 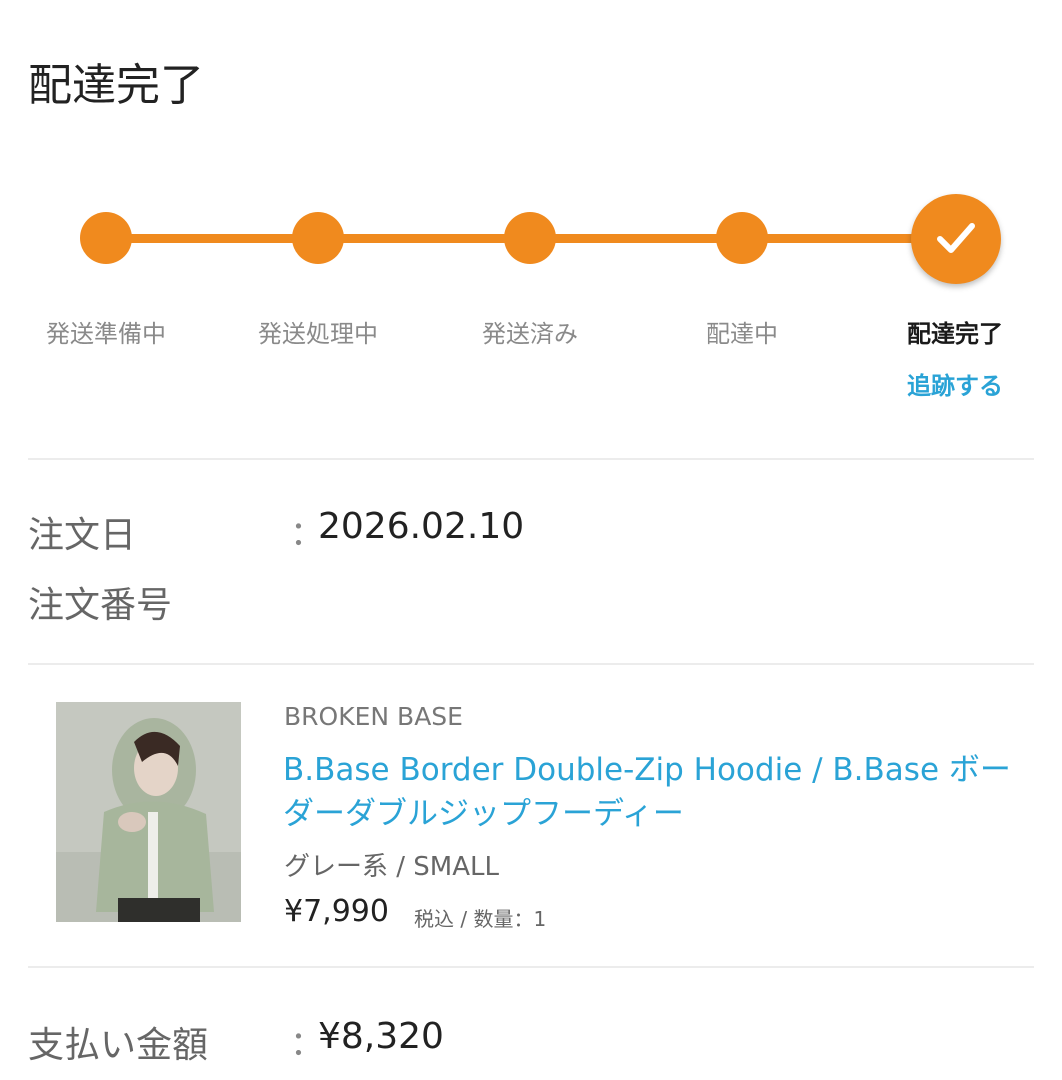 I want to click on step-label-3: 発送済み, so click(x=530, y=334).